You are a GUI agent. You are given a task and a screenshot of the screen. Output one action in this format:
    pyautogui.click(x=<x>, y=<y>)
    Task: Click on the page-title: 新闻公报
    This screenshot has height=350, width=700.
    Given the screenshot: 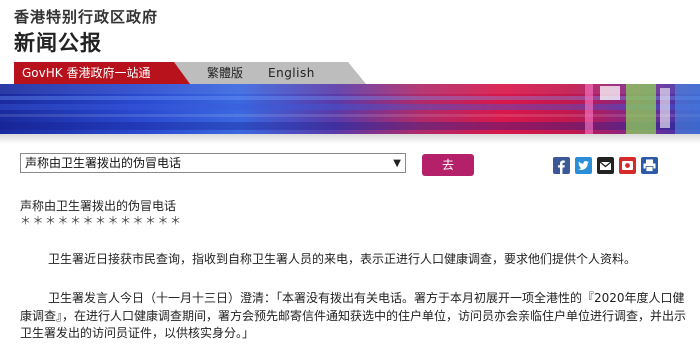 What is the action you would take?
    pyautogui.click(x=58, y=42)
    